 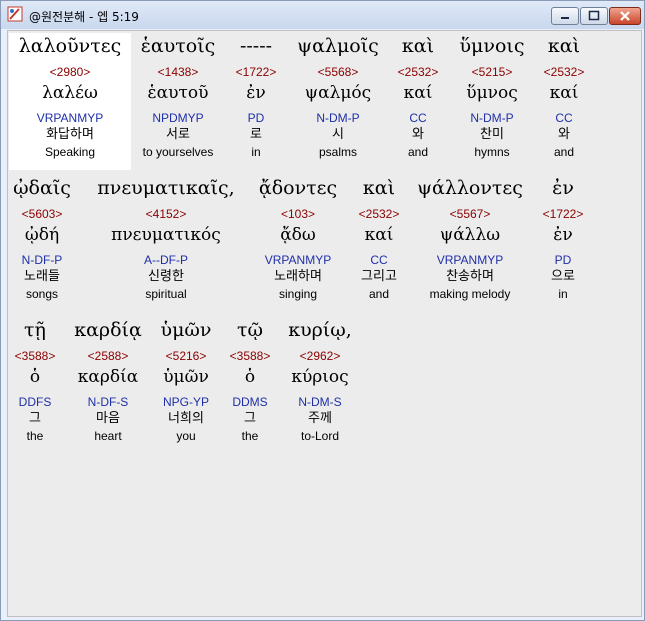 I want to click on parse-code: PD, so click(x=563, y=260).